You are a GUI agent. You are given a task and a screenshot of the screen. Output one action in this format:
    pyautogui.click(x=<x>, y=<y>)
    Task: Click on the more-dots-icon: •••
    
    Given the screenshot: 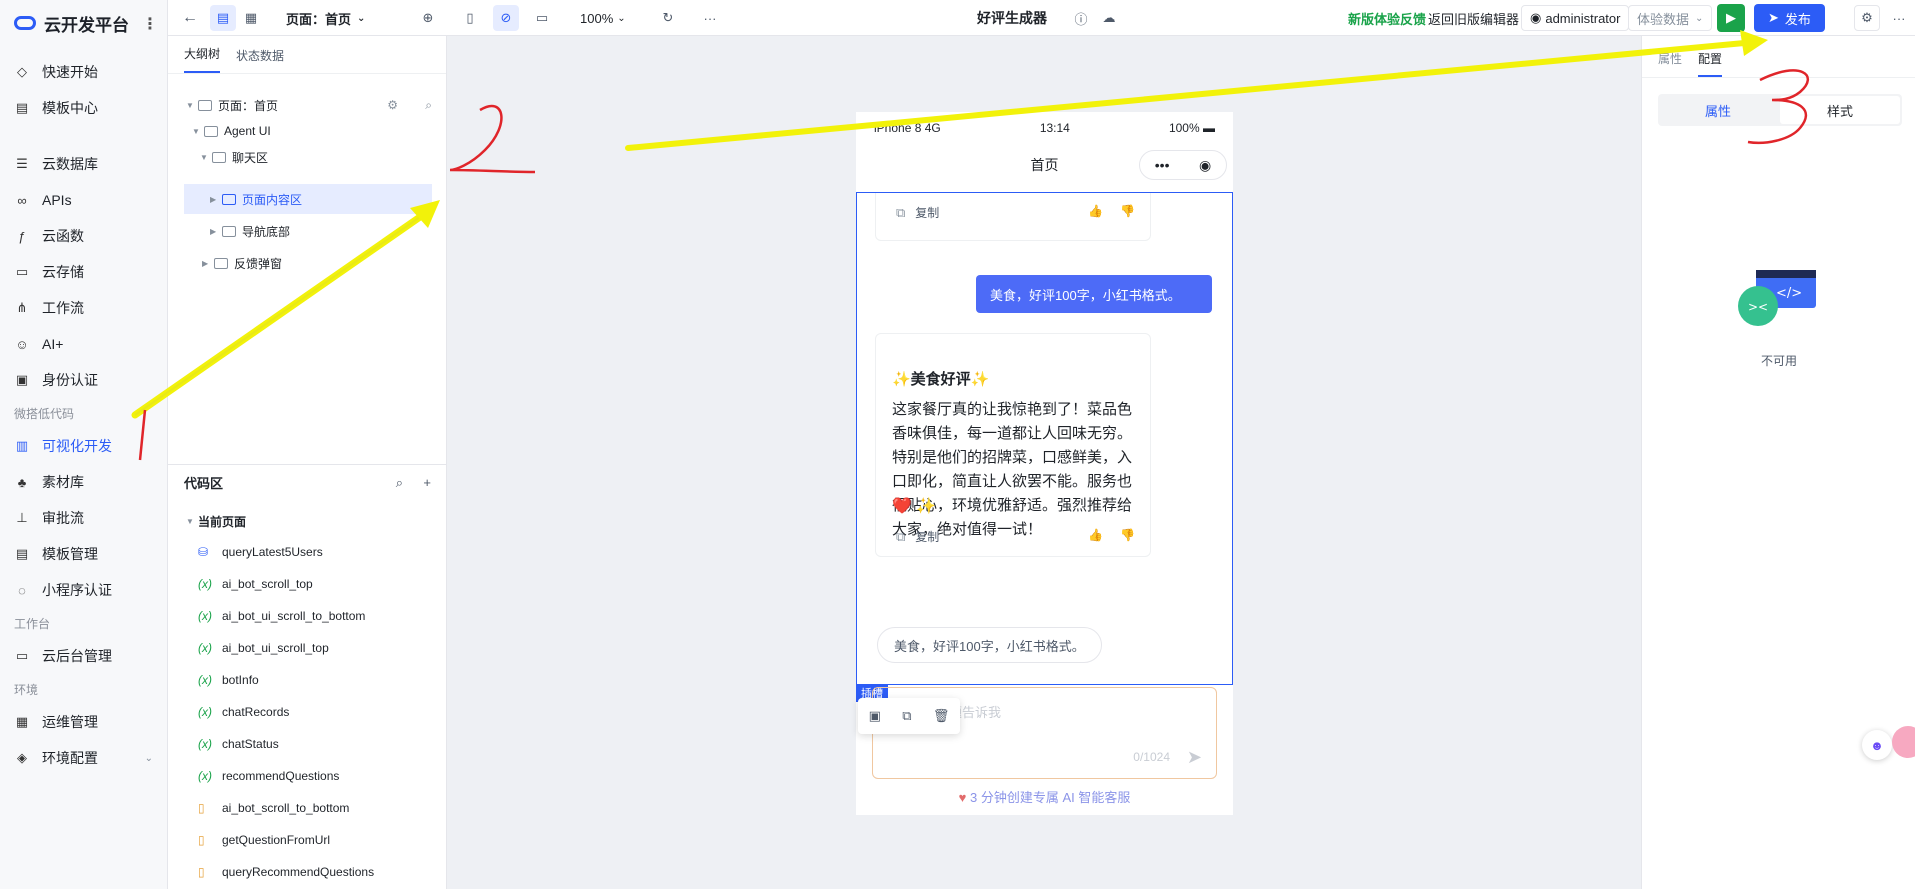 What is the action you would take?
    pyautogui.click(x=1162, y=165)
    